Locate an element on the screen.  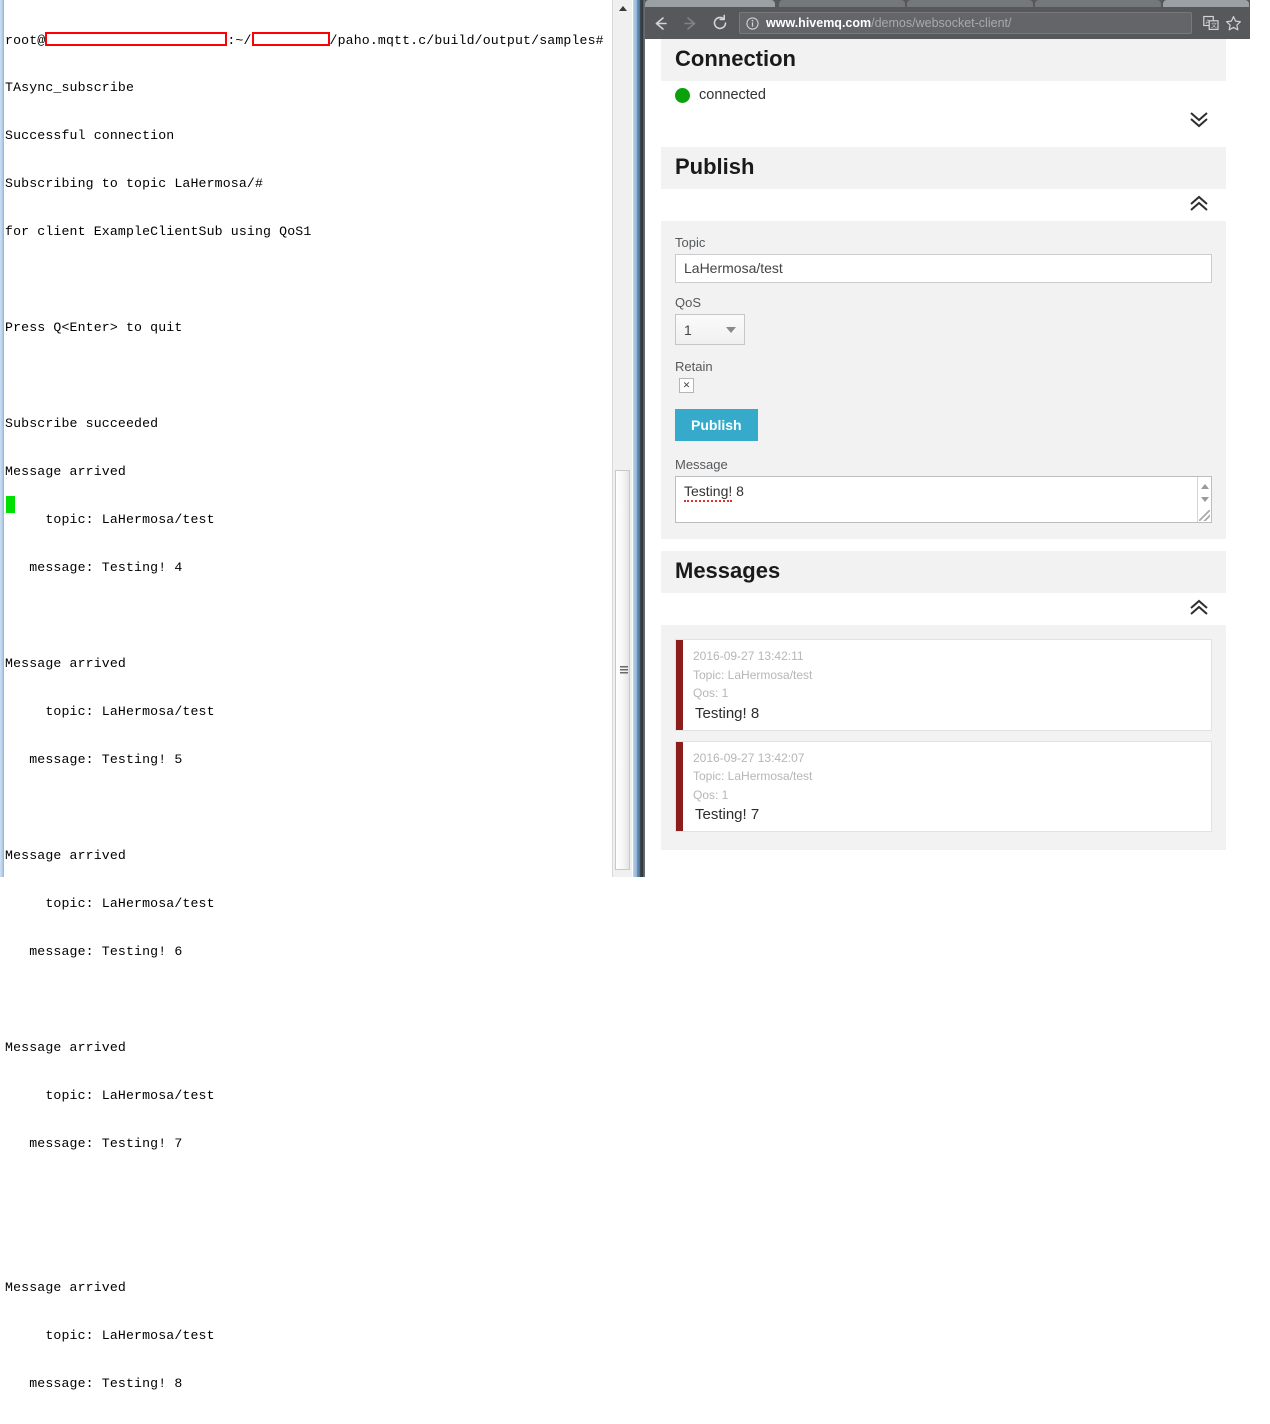
topic-input: LaHermosa/test is located at coordinates (943, 268).